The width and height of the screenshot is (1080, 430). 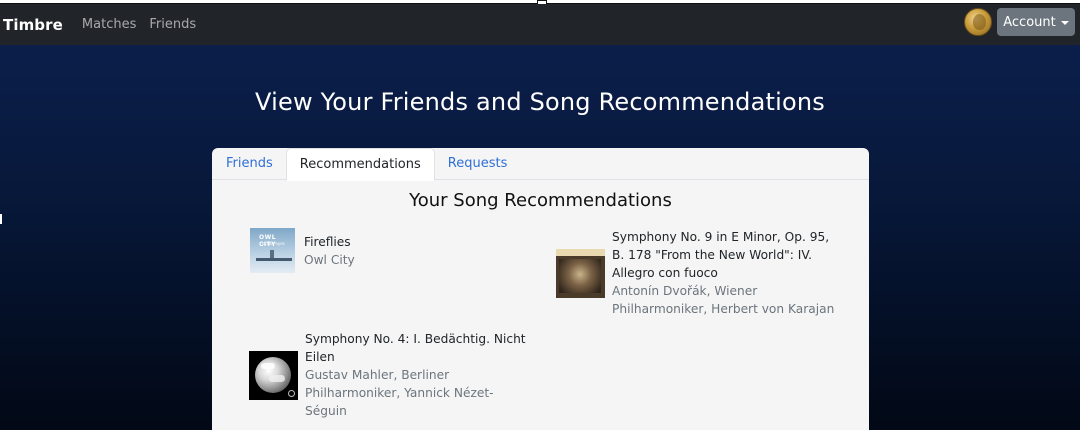 I want to click on earth-album-art-icon, so click(x=273, y=375).